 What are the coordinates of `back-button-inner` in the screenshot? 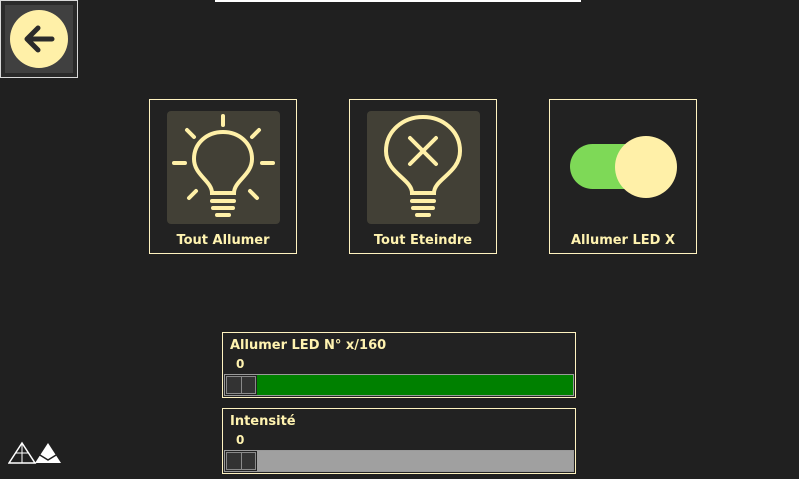 It's located at (39, 39).